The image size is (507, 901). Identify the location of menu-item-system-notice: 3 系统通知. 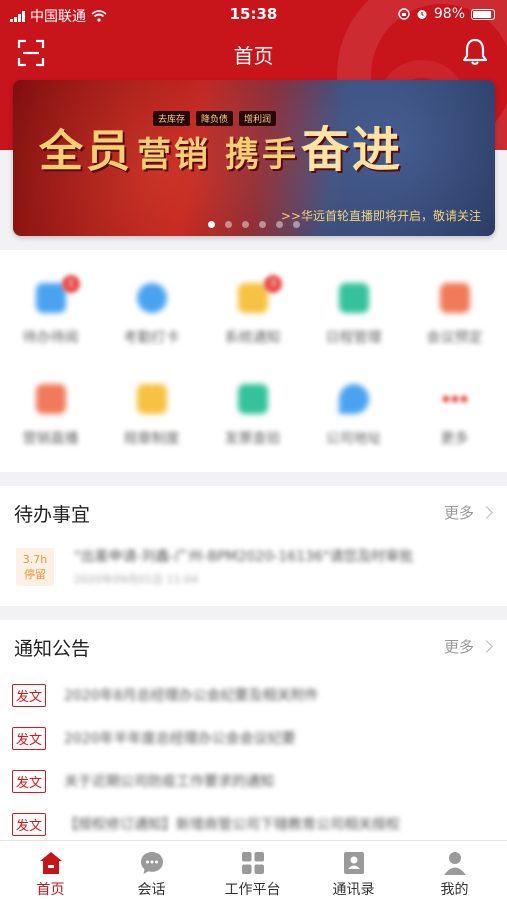
(252, 311).